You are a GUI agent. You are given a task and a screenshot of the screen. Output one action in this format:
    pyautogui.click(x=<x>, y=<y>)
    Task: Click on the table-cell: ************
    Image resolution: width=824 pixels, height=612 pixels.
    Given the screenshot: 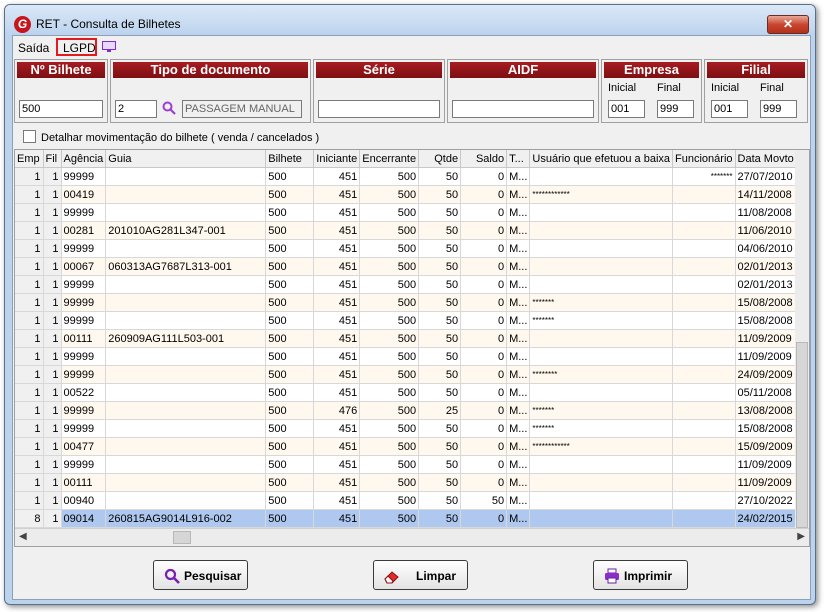 What is the action you would take?
    pyautogui.click(x=601, y=194)
    